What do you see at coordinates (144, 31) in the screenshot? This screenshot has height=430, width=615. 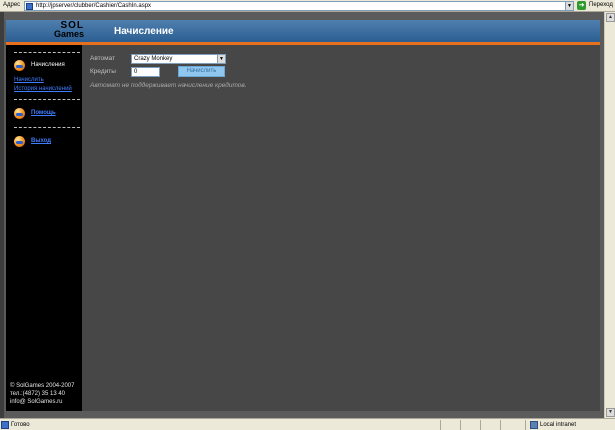 I see `page-title: Начисление` at bounding box center [144, 31].